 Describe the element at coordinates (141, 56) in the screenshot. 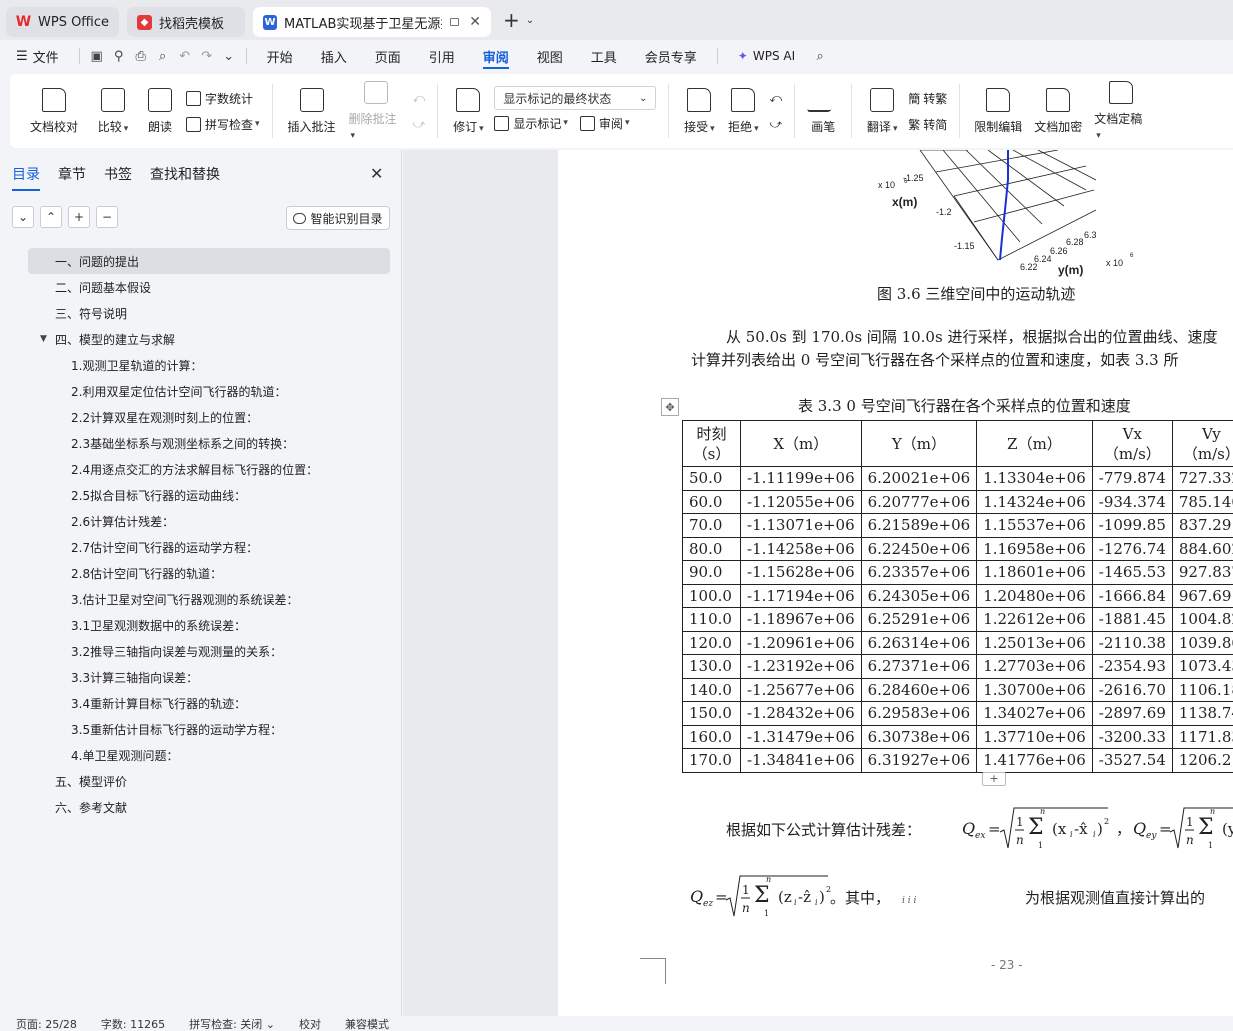

I see `print-icon: ⎙` at that location.